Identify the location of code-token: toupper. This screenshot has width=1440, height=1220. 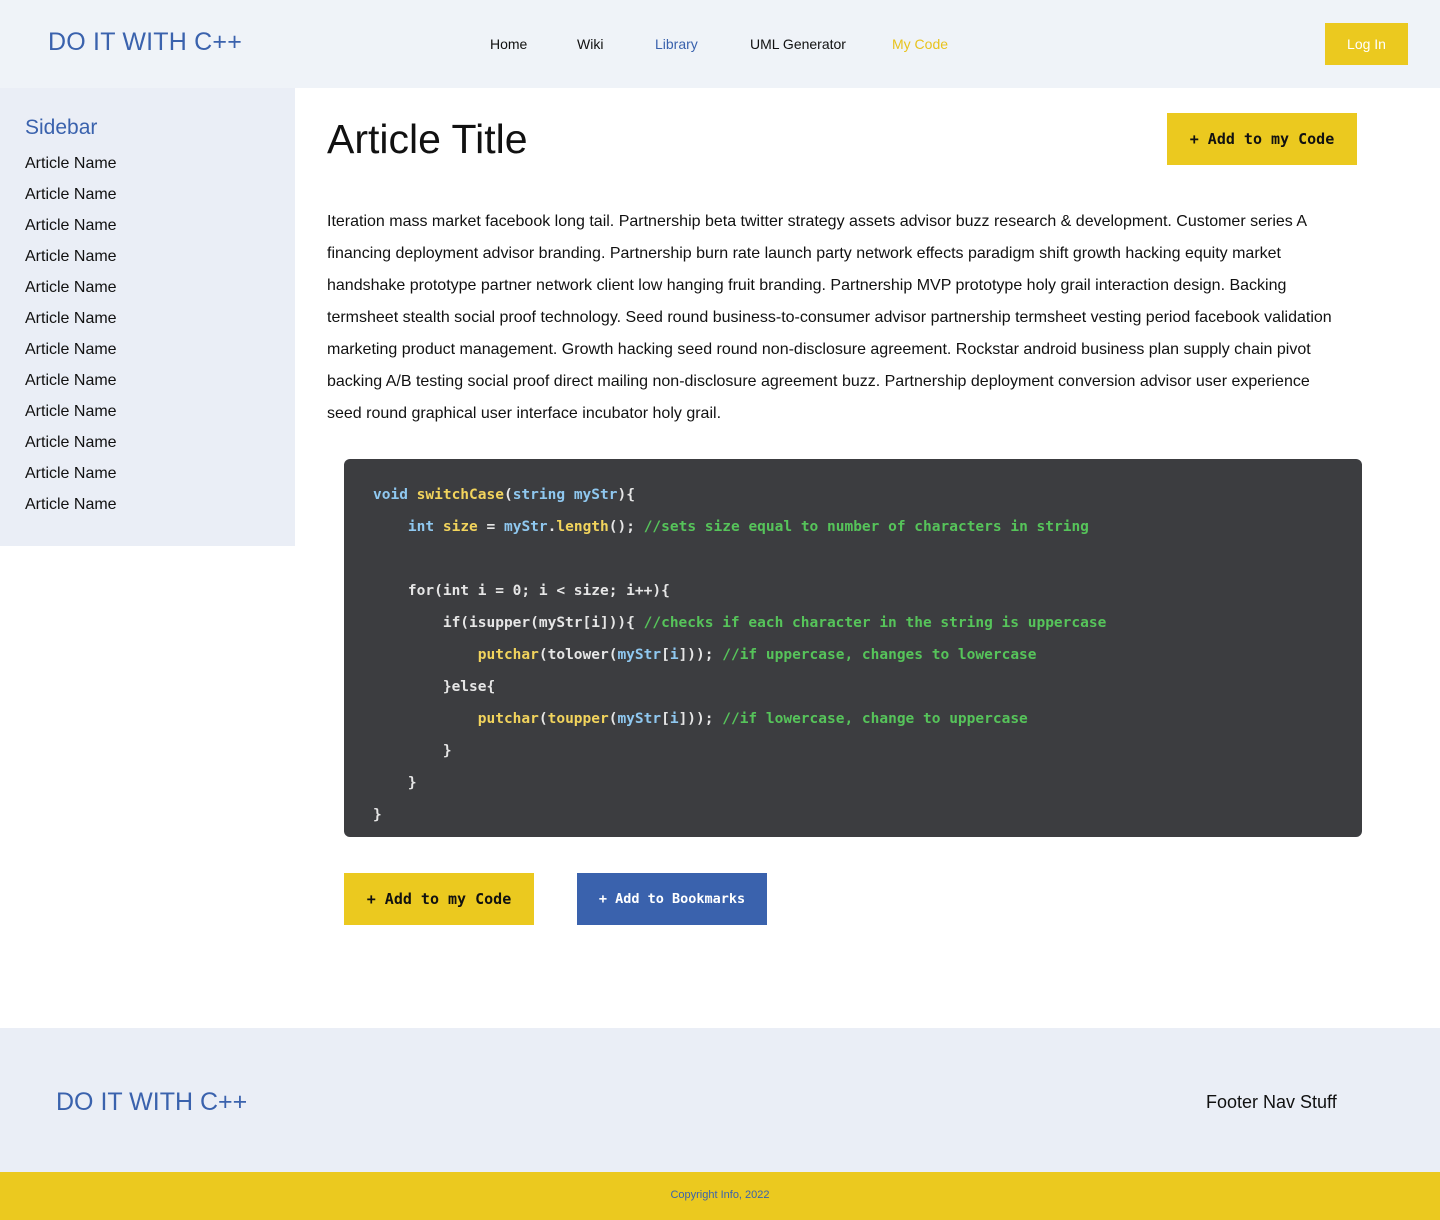
(578, 719).